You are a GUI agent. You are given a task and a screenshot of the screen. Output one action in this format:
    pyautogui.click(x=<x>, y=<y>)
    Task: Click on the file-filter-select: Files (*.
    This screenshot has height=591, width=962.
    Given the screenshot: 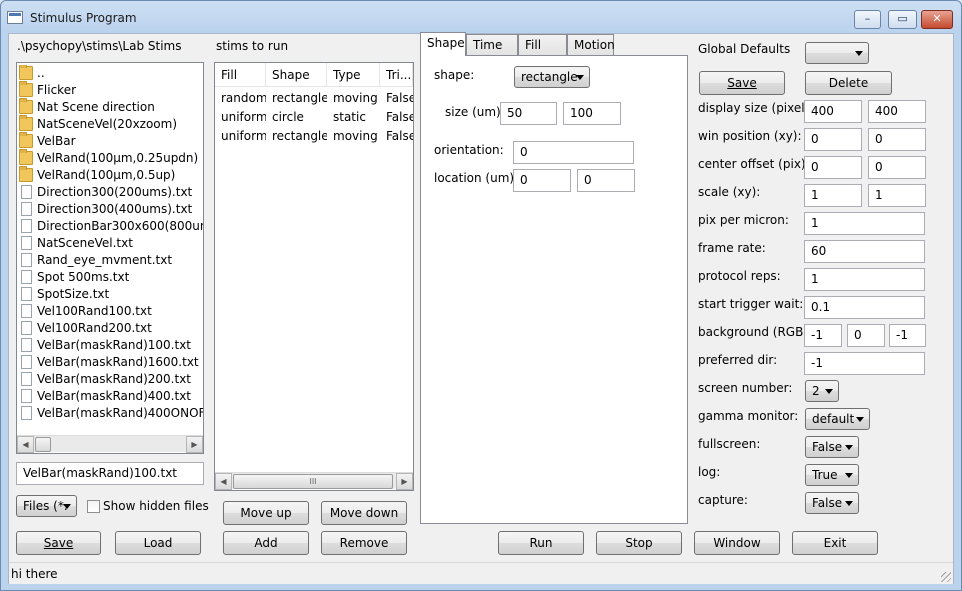 What is the action you would take?
    pyautogui.click(x=46, y=506)
    